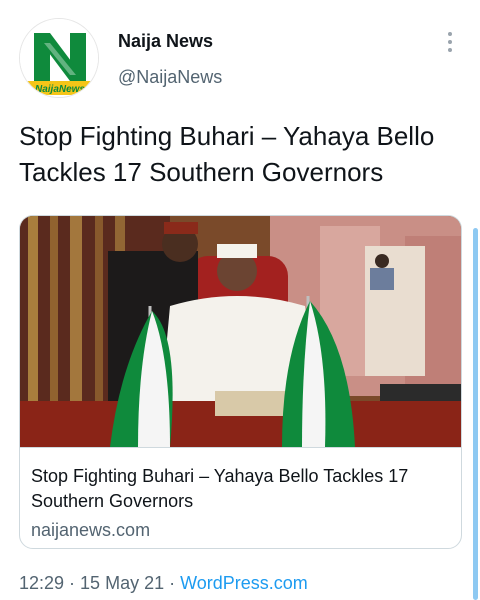  I want to click on avatar: NaijaNews, so click(59, 58).